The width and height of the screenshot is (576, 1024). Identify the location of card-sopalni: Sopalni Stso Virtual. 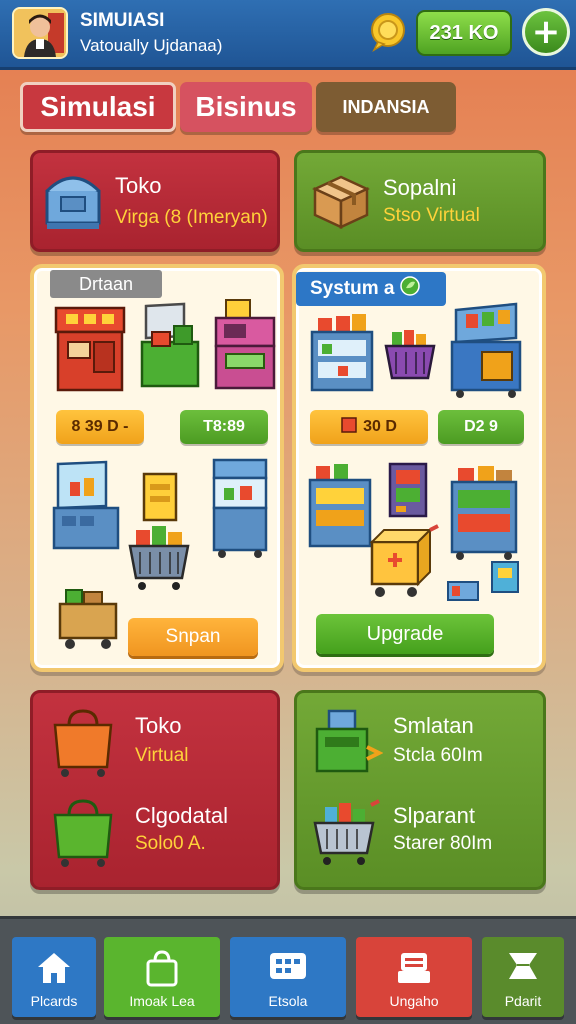
(420, 201).